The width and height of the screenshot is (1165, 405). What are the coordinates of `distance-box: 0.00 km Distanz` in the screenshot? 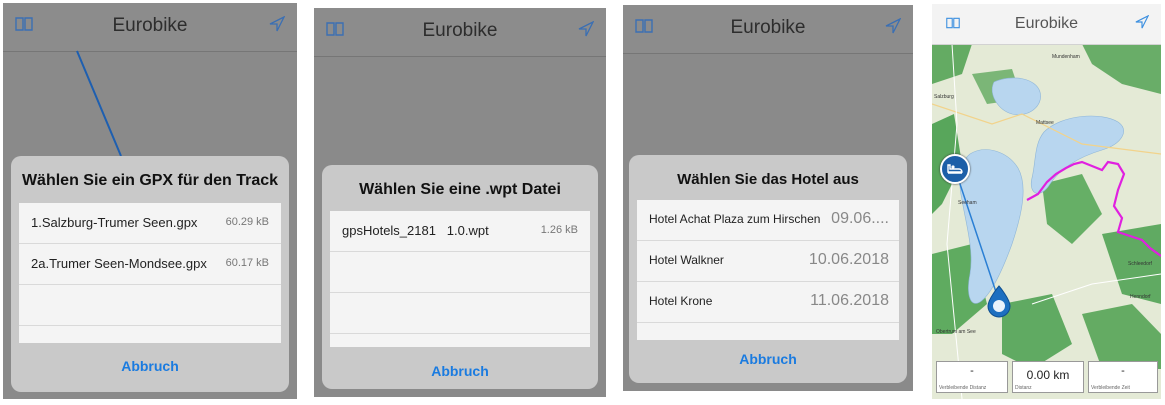 It's located at (1048, 377).